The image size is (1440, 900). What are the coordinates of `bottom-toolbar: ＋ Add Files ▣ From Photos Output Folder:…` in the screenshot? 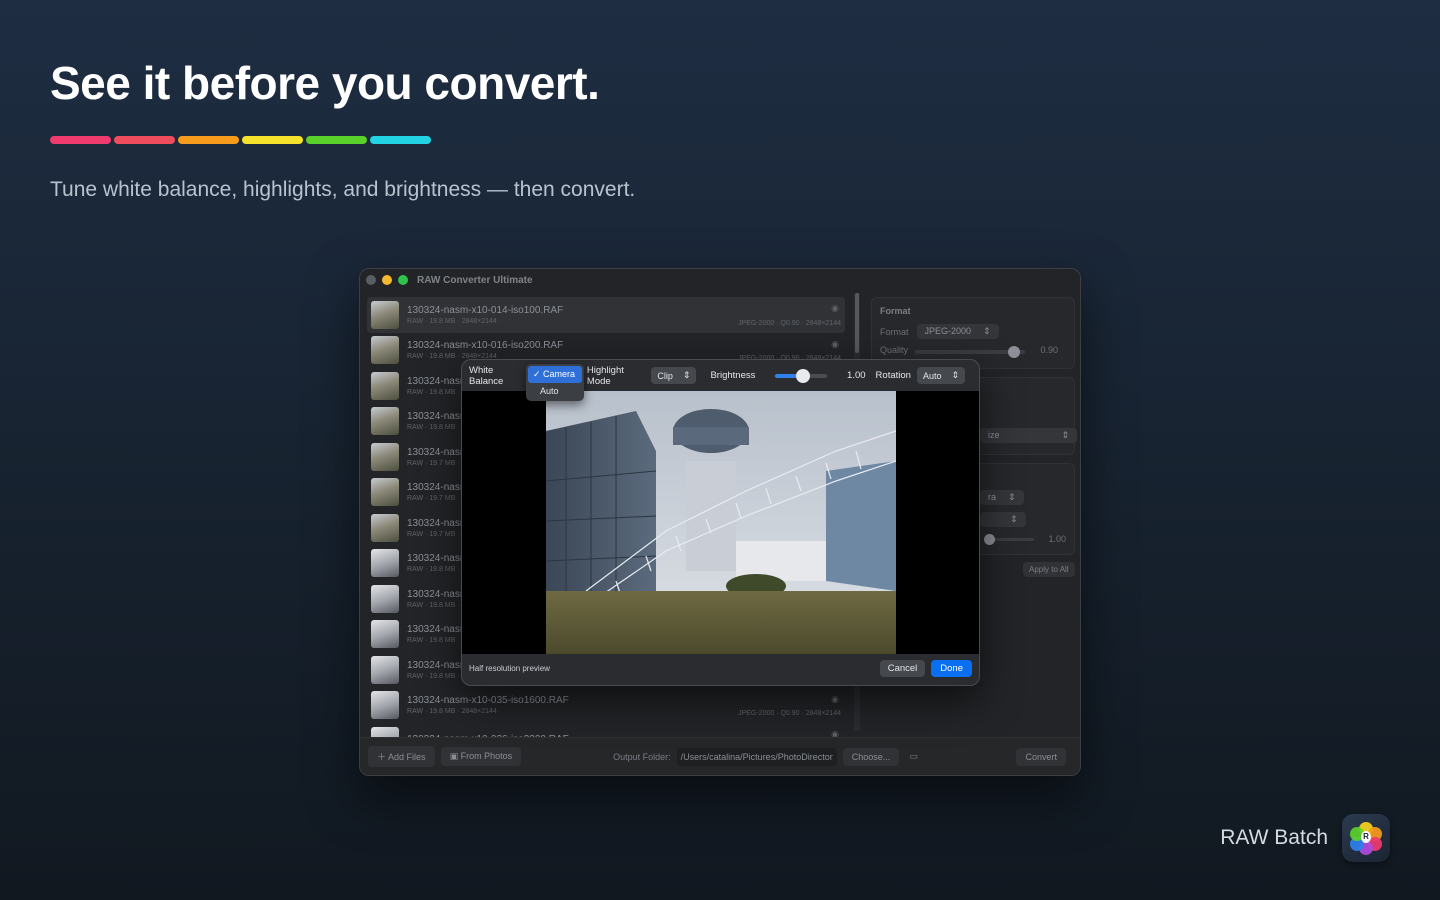 It's located at (720, 756).